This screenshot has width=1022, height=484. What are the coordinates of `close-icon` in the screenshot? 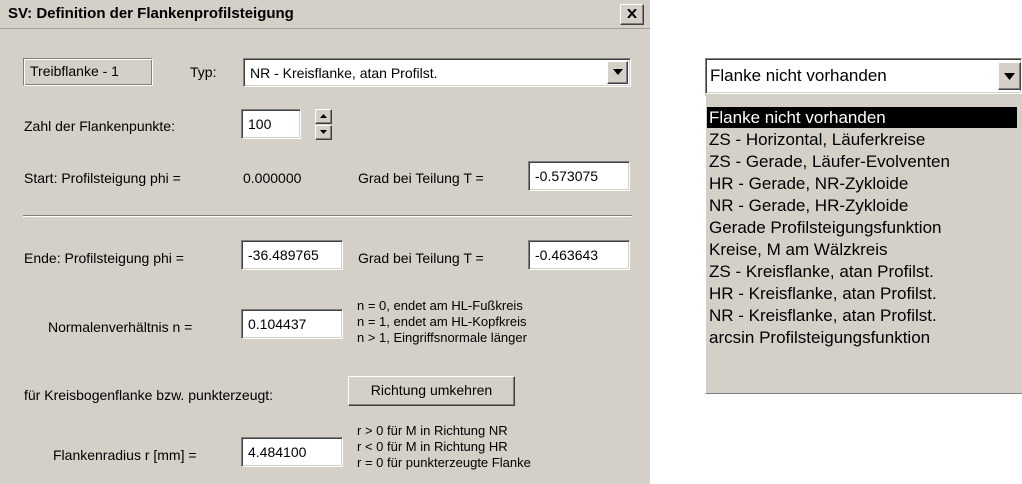 It's located at (632, 13).